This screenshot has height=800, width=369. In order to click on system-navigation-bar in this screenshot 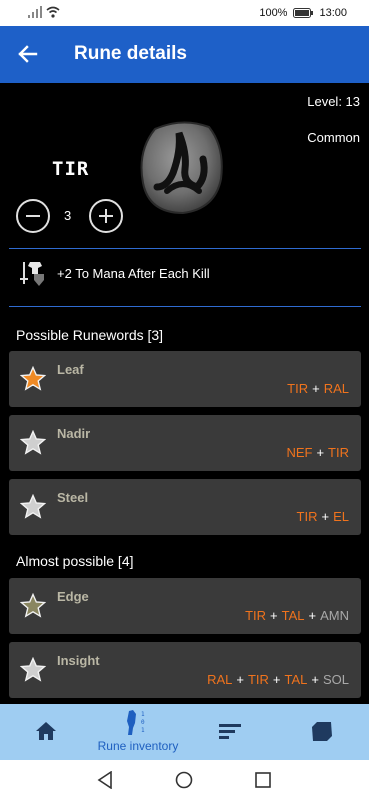, I will do `click(184, 780)`.